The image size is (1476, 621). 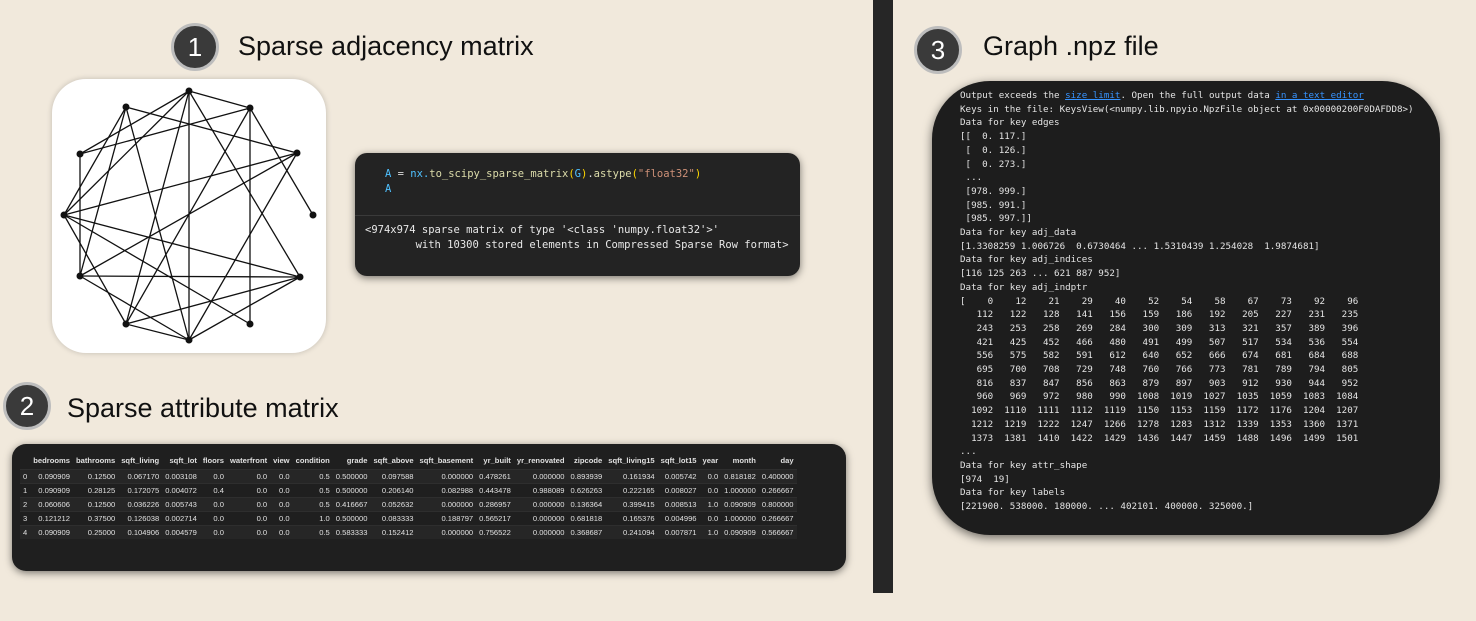 What do you see at coordinates (181, 476) in the screenshot?
I see `table-cell: 0.003108` at bounding box center [181, 476].